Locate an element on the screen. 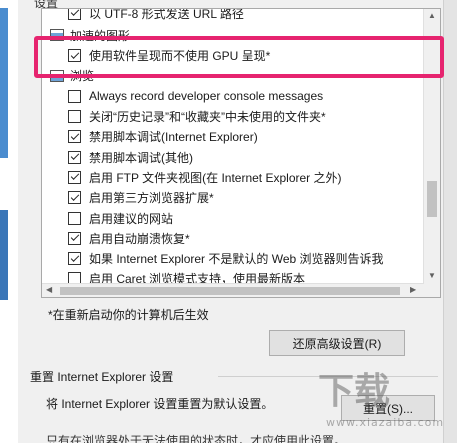 This screenshot has width=457, height=443. category-heading: 浏览 is located at coordinates (72, 76).